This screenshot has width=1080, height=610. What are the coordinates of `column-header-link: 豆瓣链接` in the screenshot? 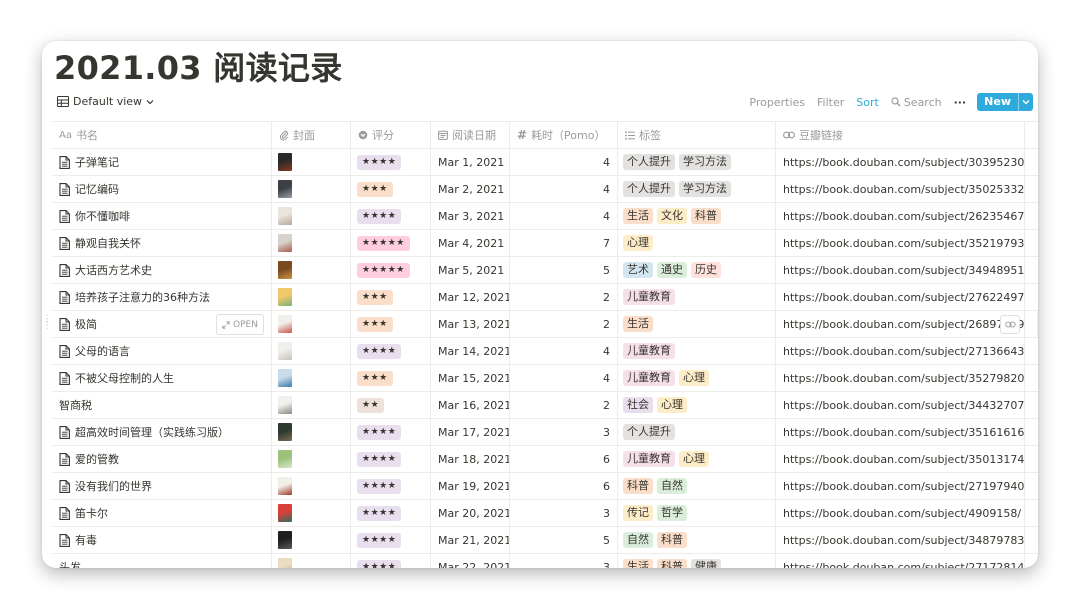 It's located at (900, 135).